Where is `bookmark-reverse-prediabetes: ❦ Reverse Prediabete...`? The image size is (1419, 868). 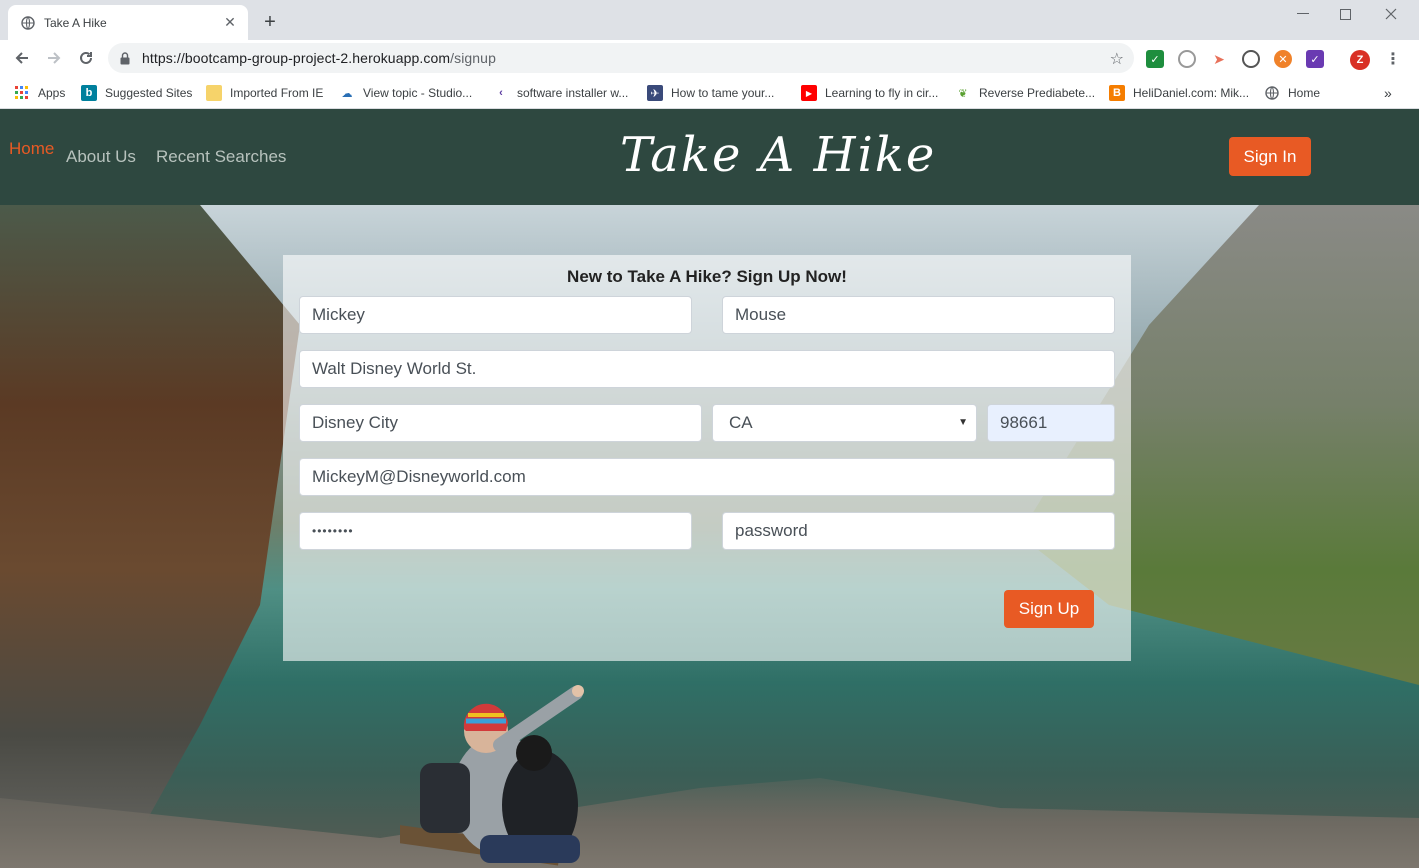 bookmark-reverse-prediabetes: ❦ Reverse Prediabete... is located at coordinates (1025, 93).